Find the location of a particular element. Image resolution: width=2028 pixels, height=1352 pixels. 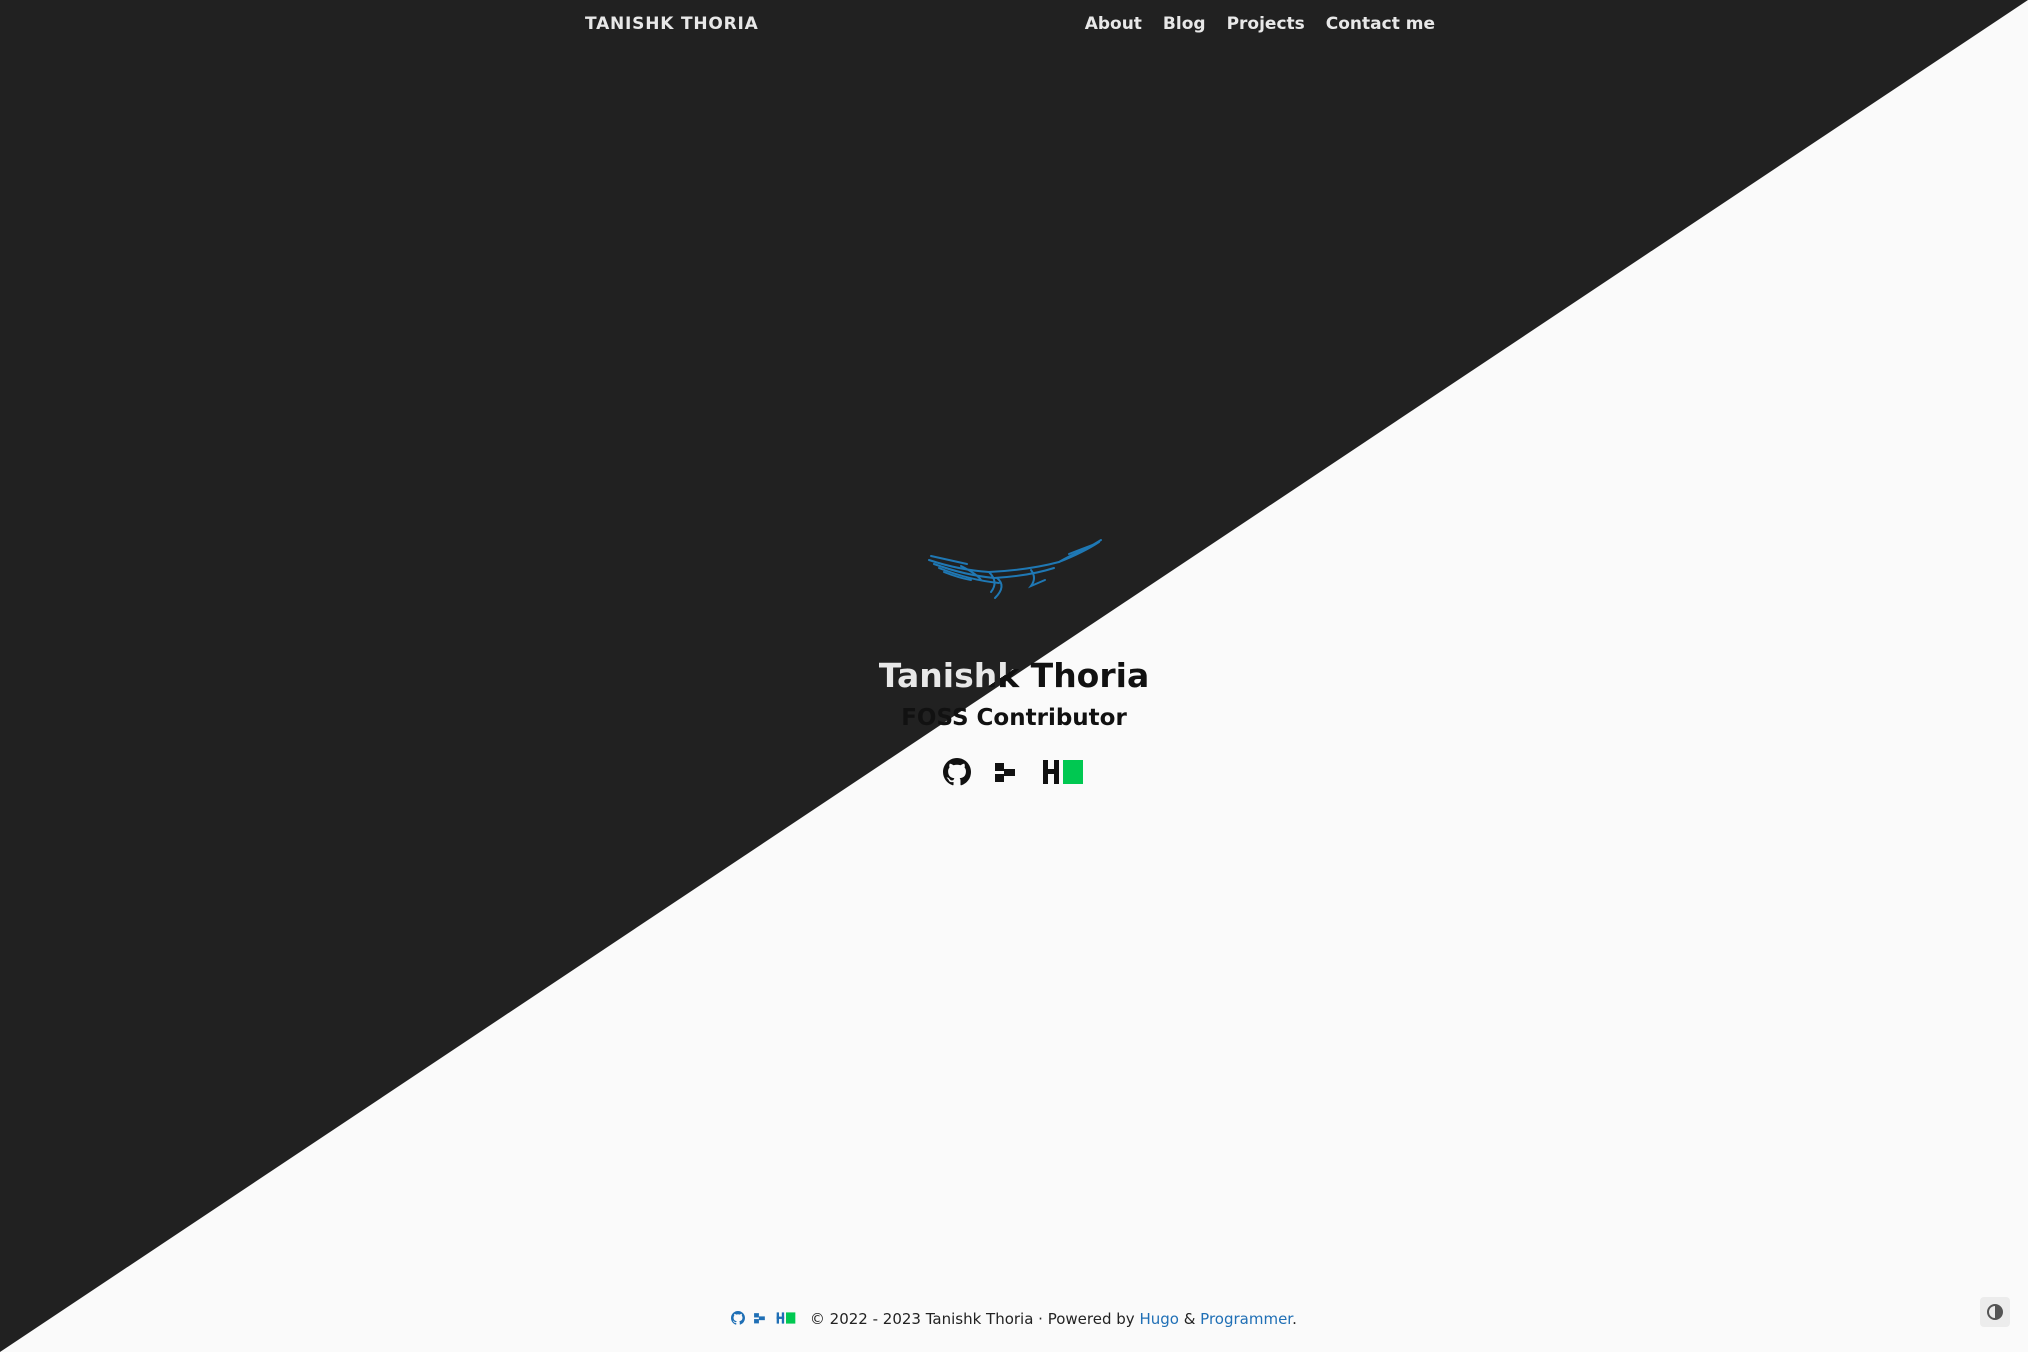

github-link is located at coordinates (957, 772).